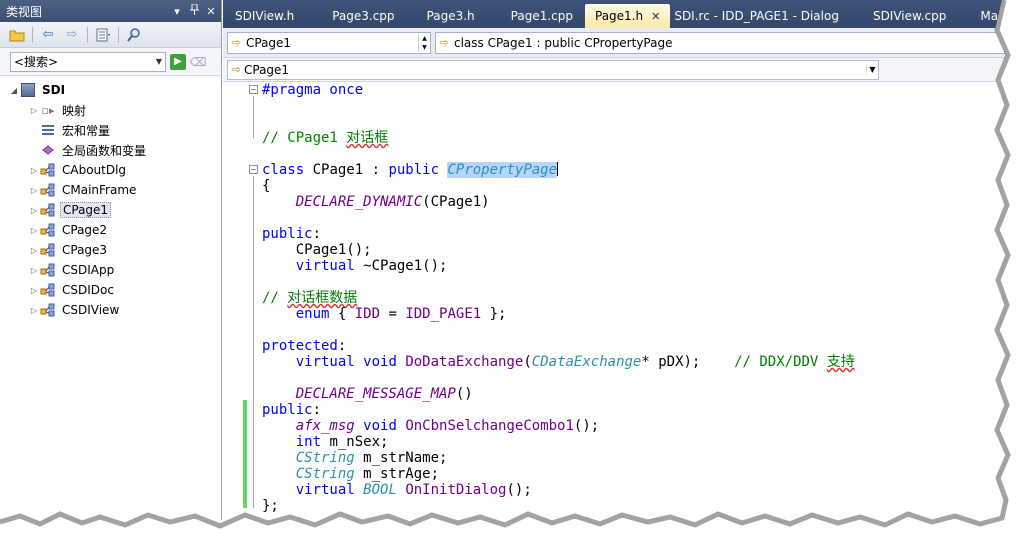  I want to click on search-icon, so click(134, 35).